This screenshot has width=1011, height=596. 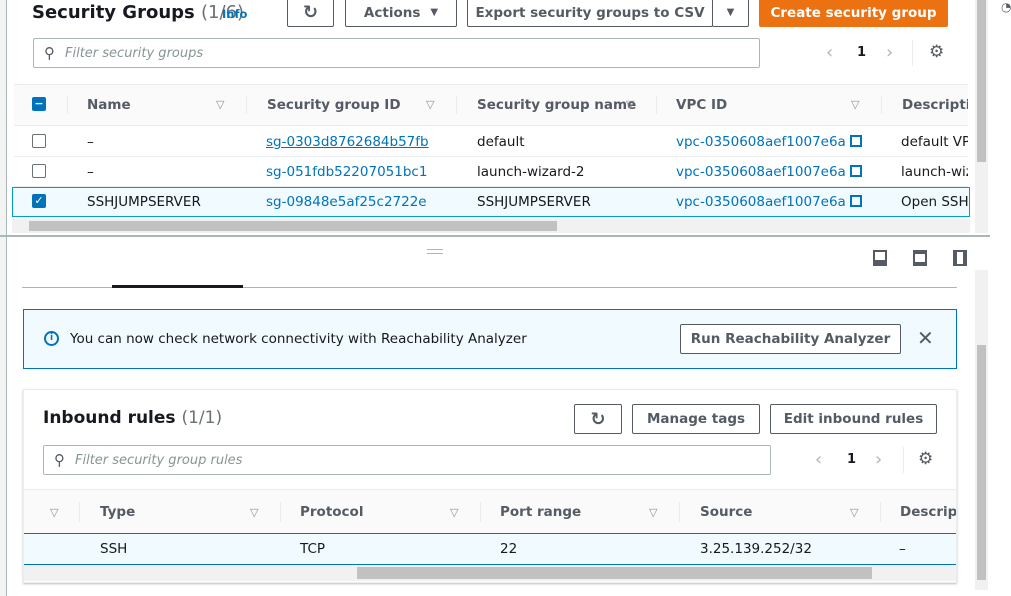 What do you see at coordinates (880, 258) in the screenshot?
I see `split-bottom-icon` at bounding box center [880, 258].